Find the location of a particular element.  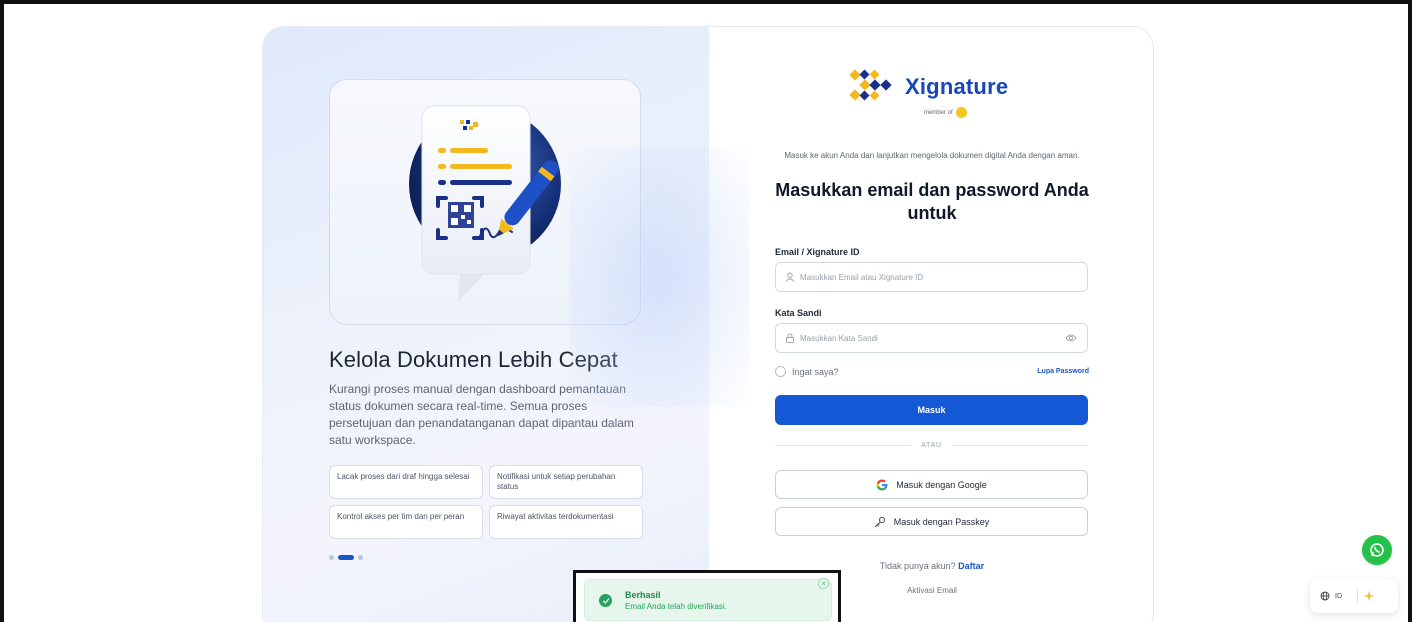

email-placeholder: Masukkan Email atau Xignature ID is located at coordinates (862, 277).